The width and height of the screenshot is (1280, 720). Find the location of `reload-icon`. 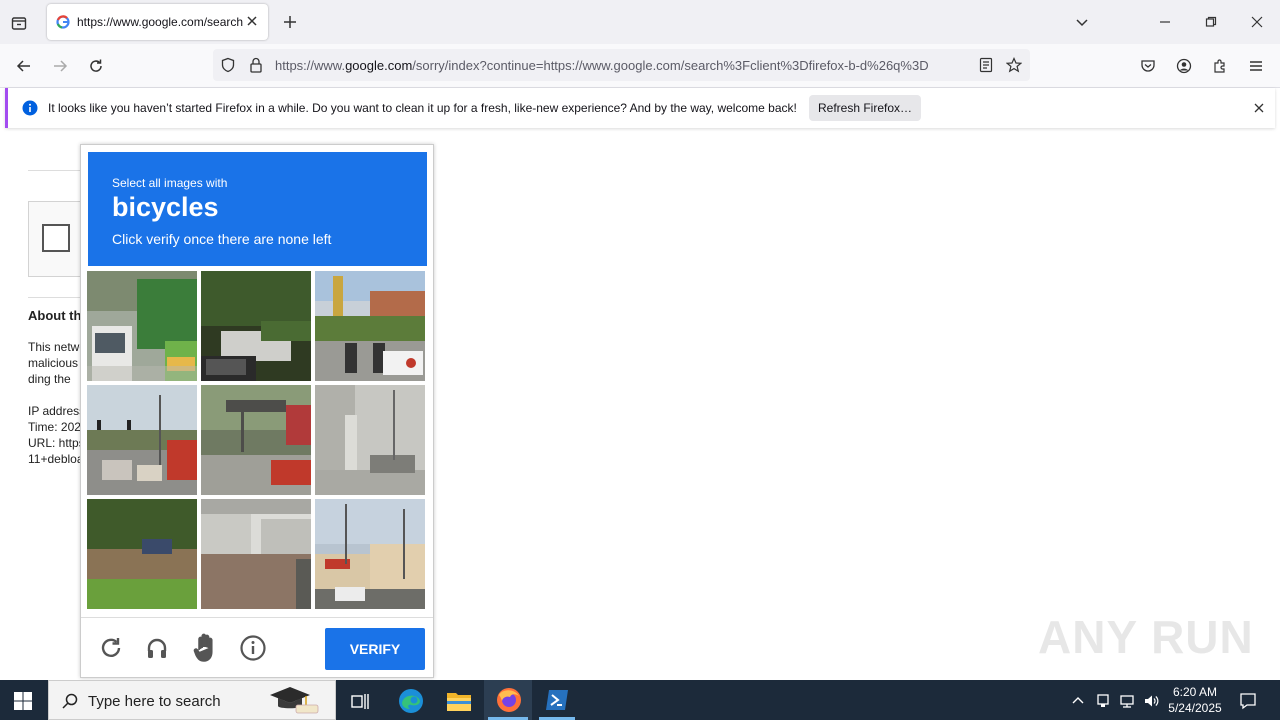

reload-icon is located at coordinates (96, 66).